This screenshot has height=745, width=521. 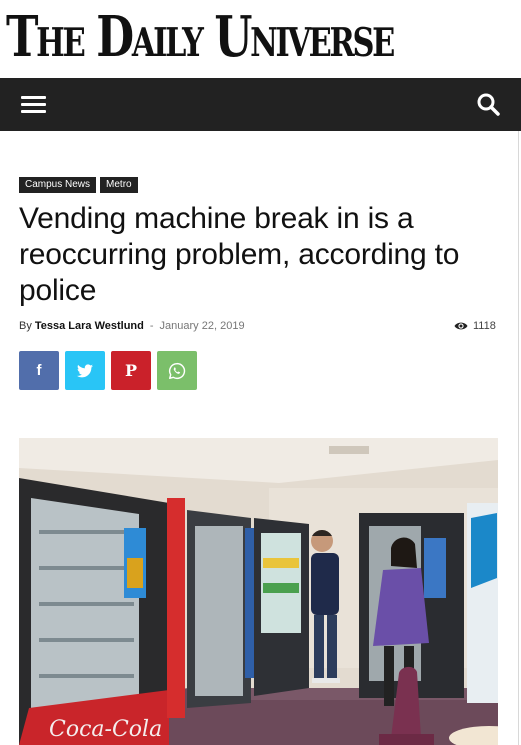 I want to click on share-twitter-button, so click(x=85, y=370).